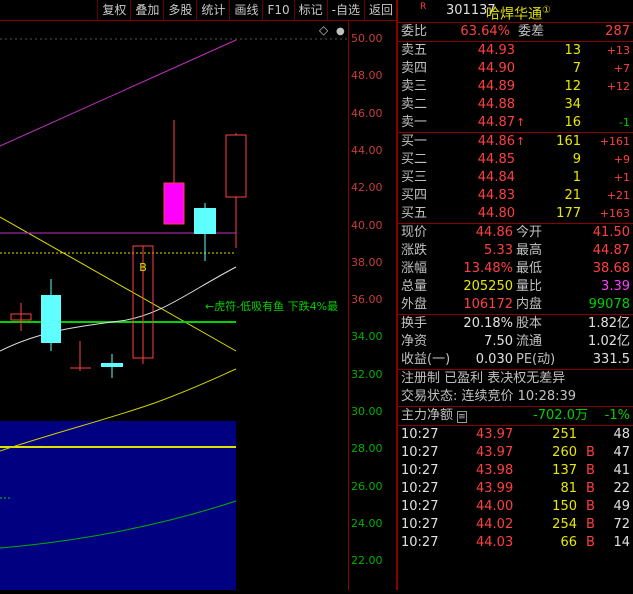  I want to click on buy-level: 买三 44.84 1 +1, so click(515, 178).